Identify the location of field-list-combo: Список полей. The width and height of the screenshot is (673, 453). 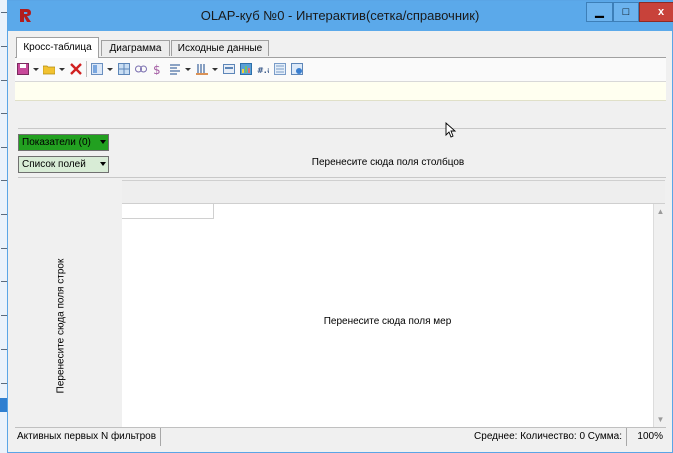
(63, 164).